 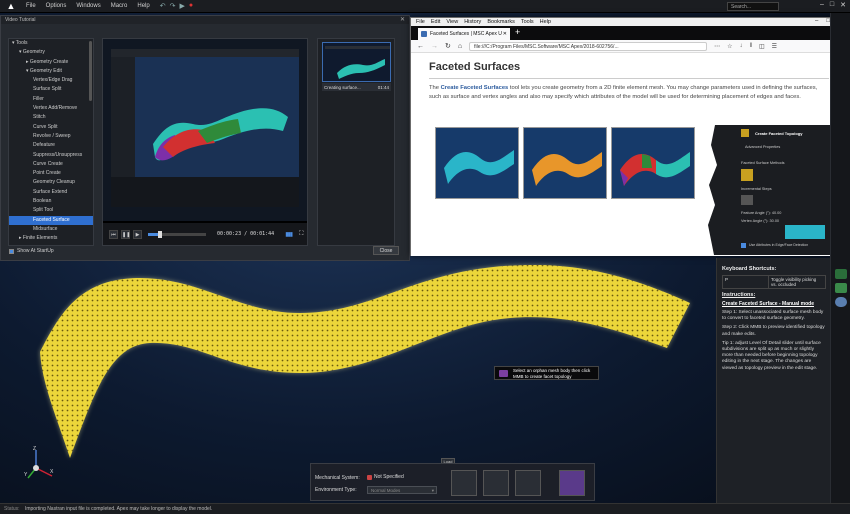 I want to click on browser-menu-bookmarks: Bookmarks, so click(x=501, y=22).